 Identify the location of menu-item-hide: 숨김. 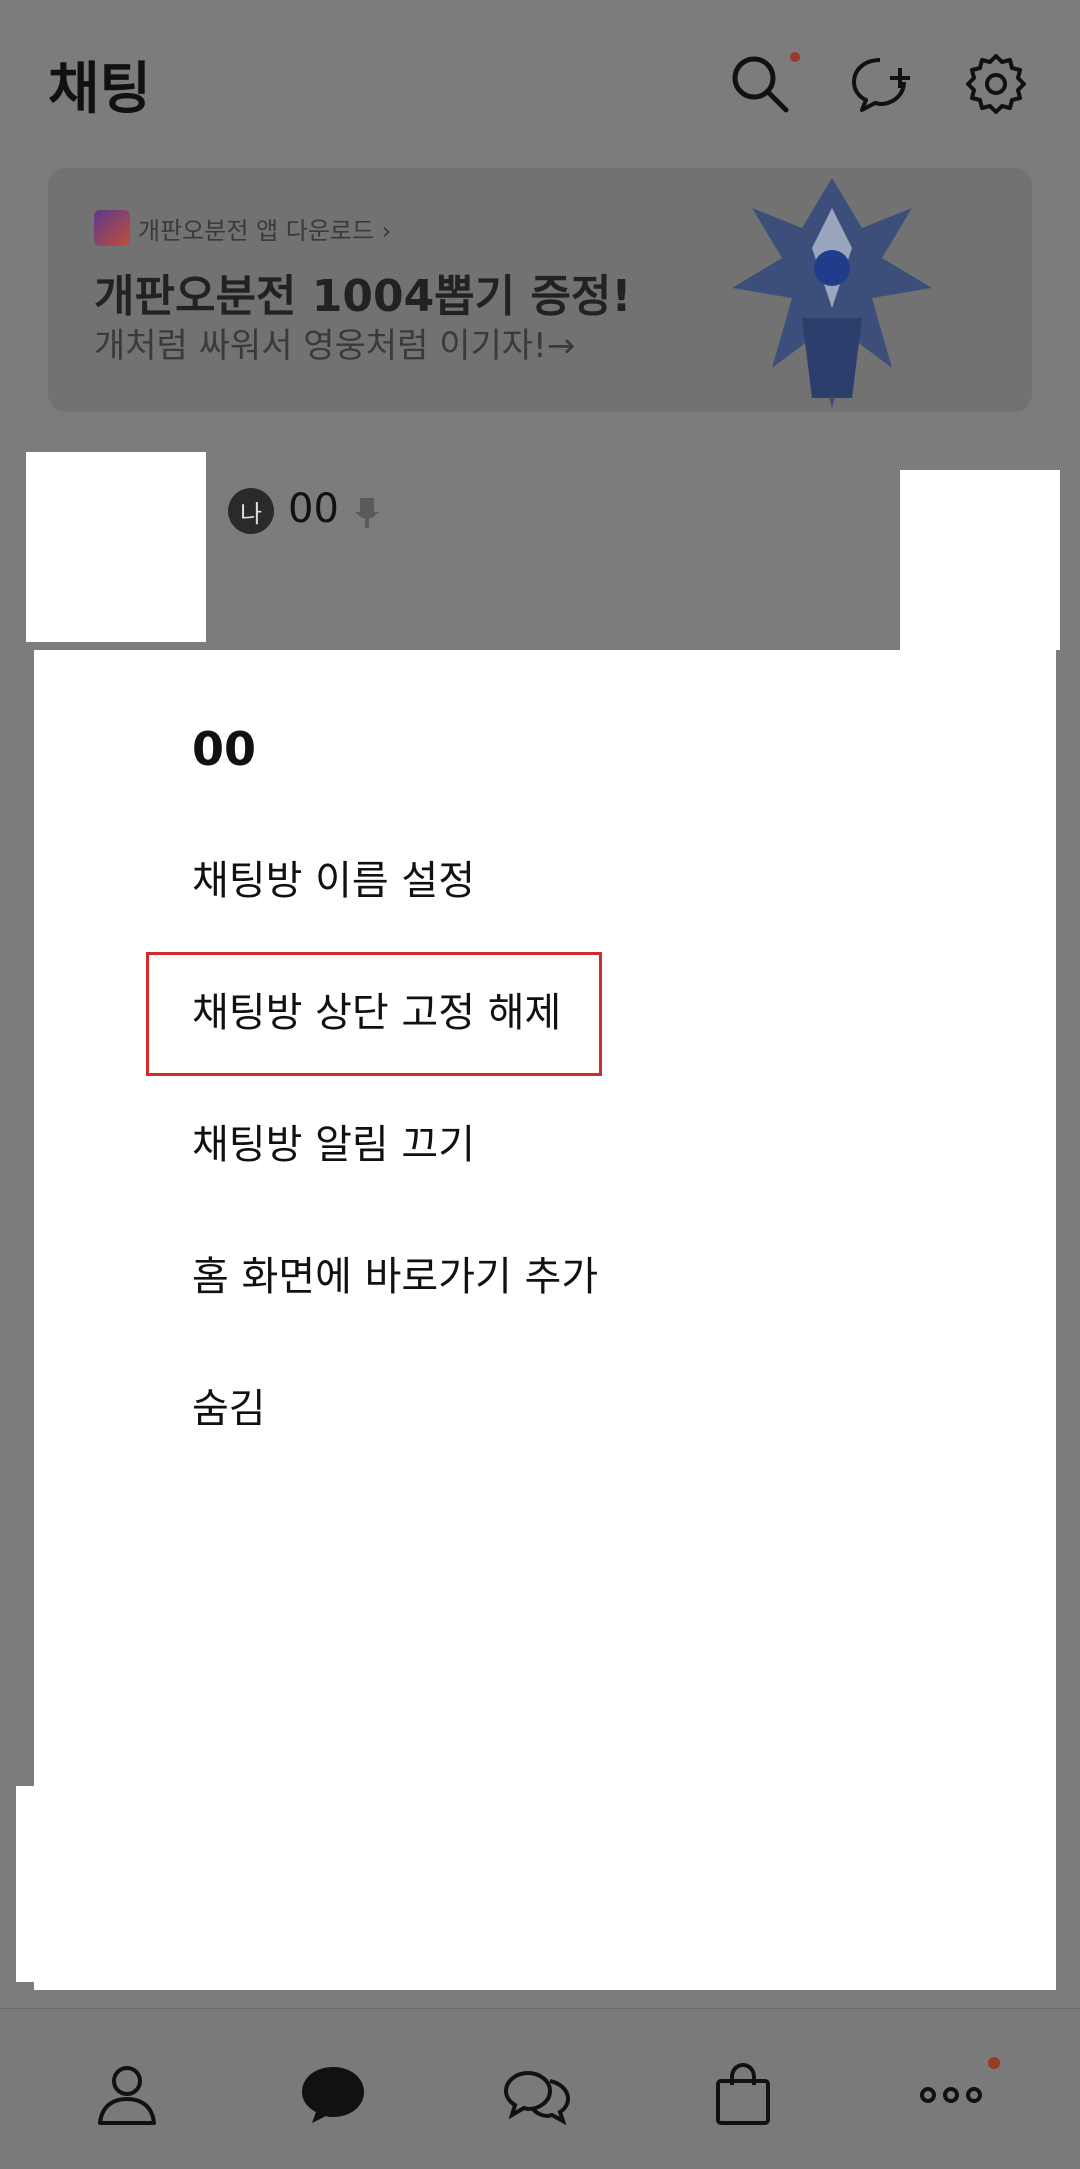
(229, 1405).